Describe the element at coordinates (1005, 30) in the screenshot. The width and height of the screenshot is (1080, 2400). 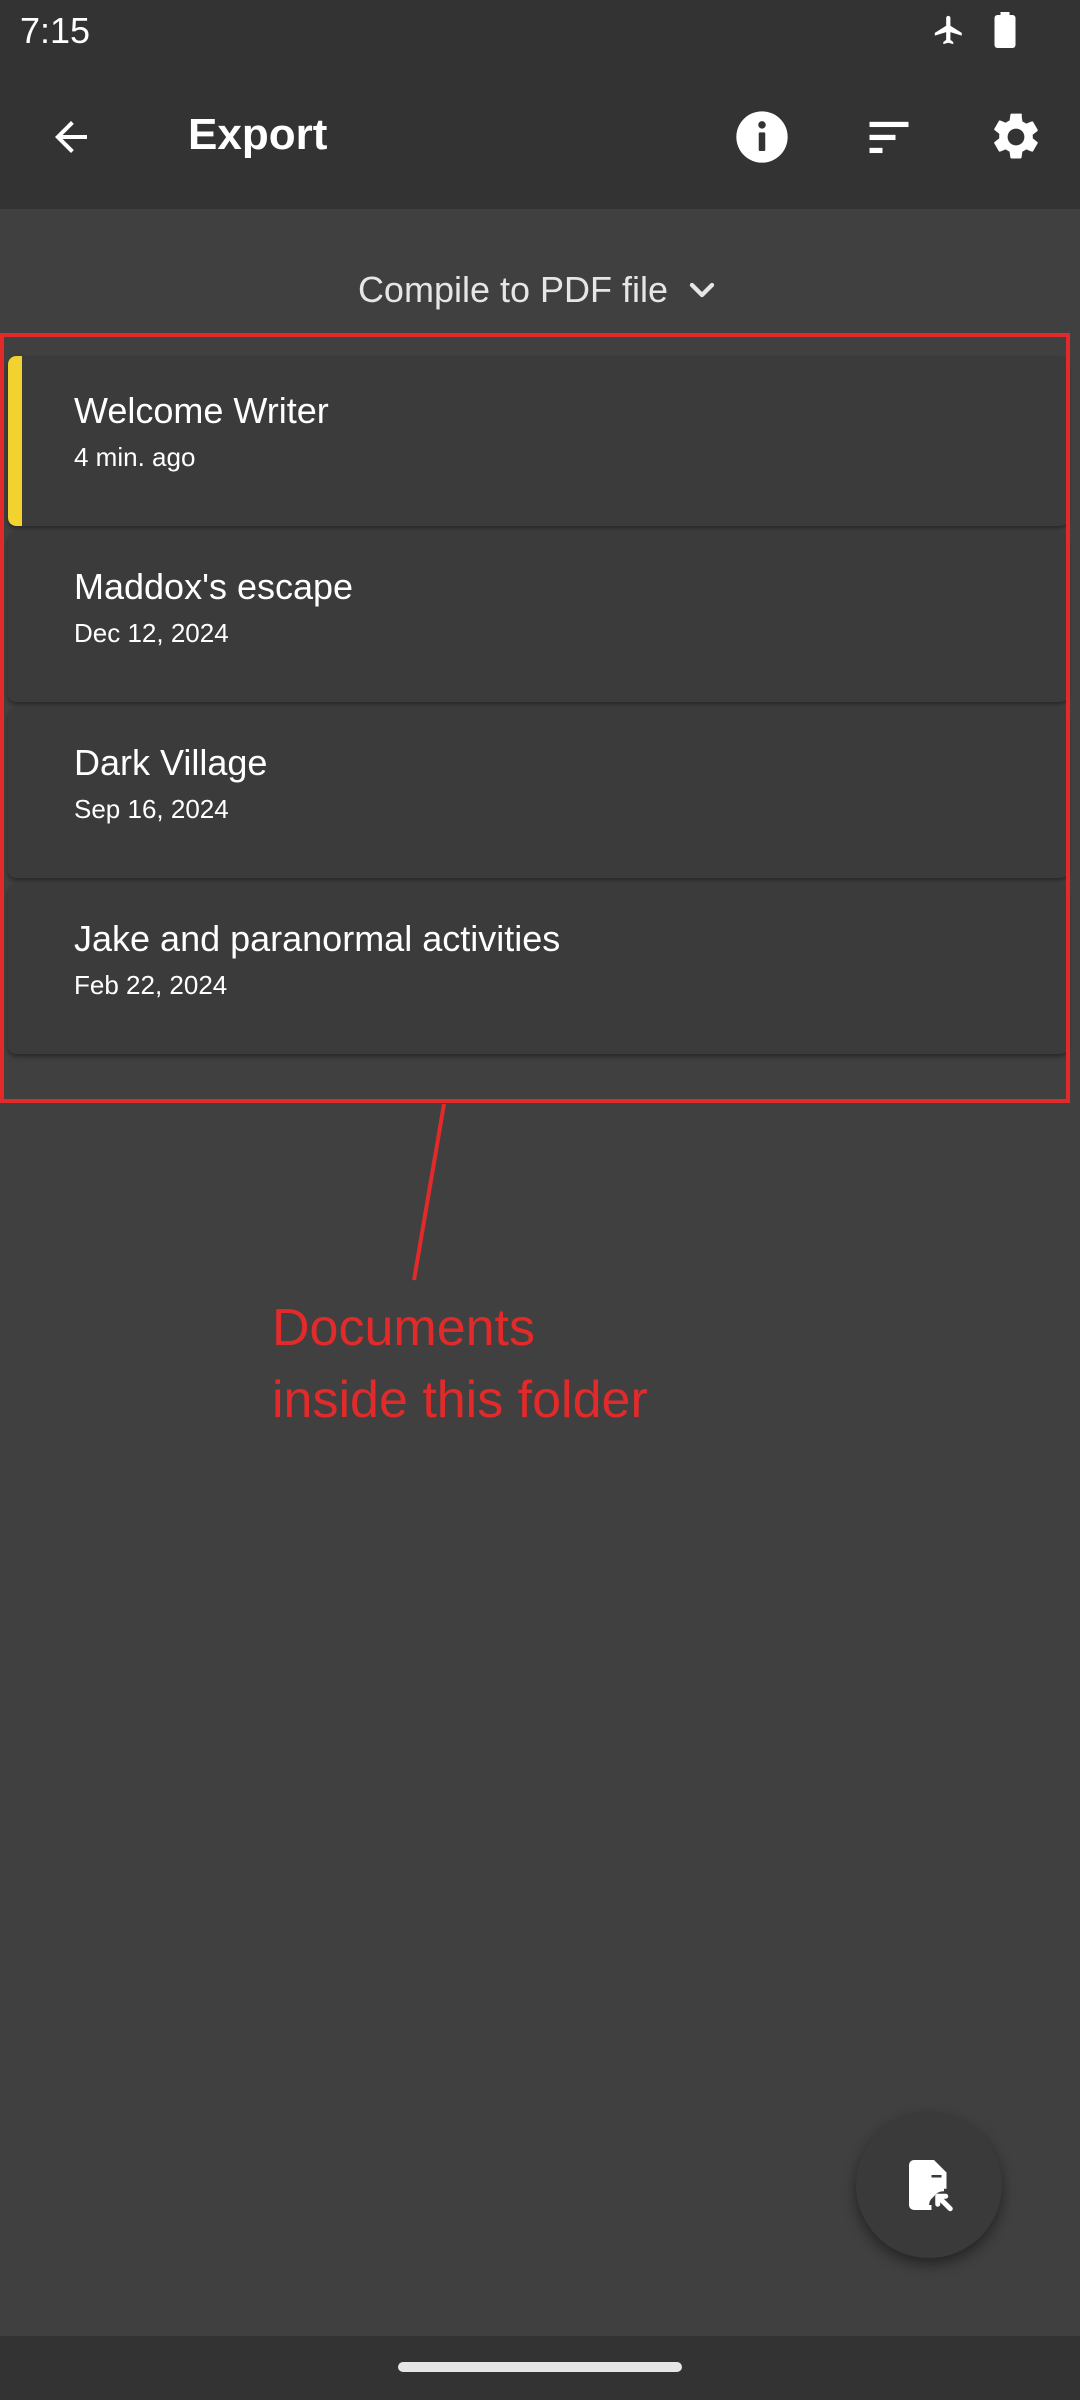
I see `battery-icon` at that location.